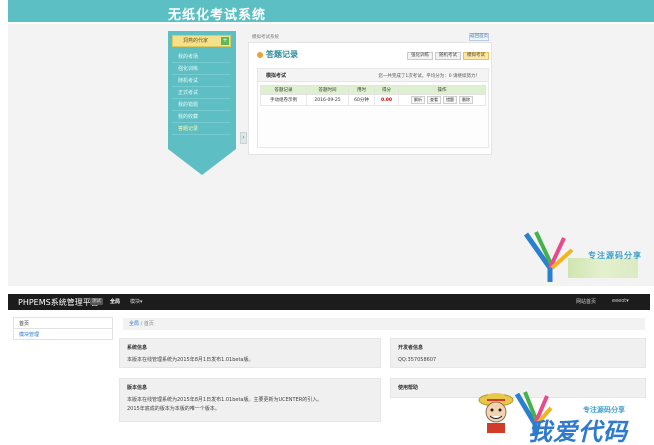 The height and width of the screenshot is (445, 654). Describe the element at coordinates (134, 324) in the screenshot. I see `breadcrumb-home: 全局` at that location.